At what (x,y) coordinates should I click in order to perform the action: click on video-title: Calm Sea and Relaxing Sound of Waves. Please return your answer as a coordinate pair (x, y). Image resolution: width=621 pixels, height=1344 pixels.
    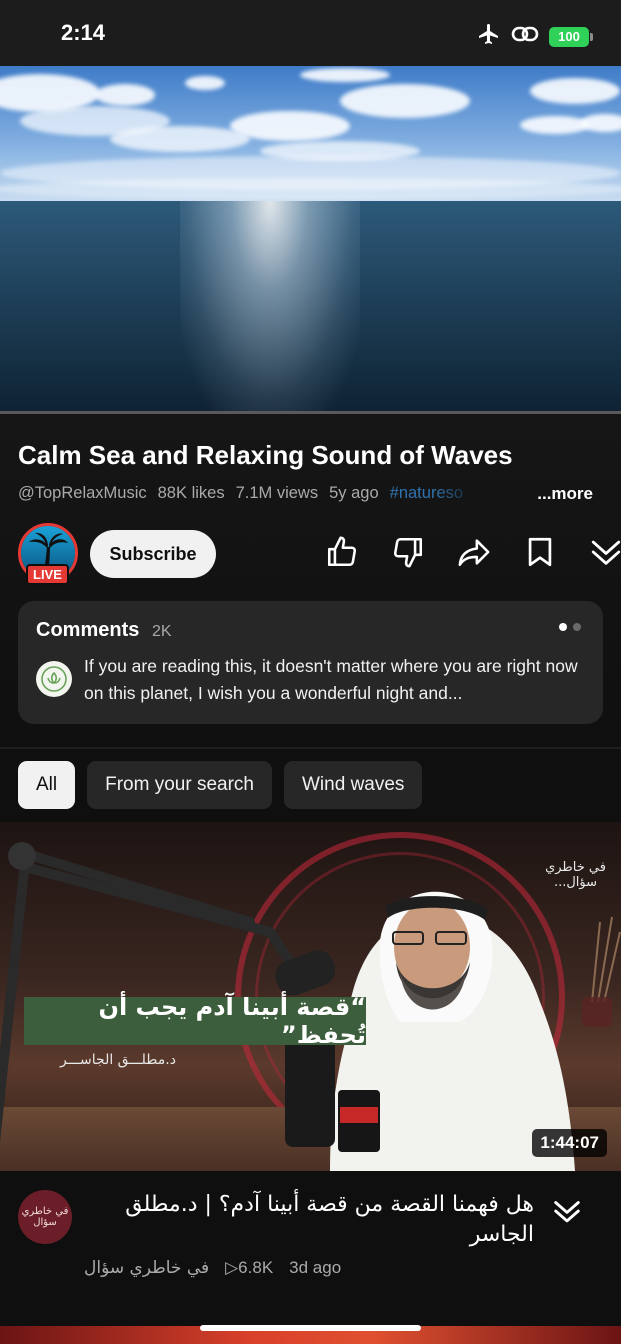
    Looking at the image, I should click on (265, 455).